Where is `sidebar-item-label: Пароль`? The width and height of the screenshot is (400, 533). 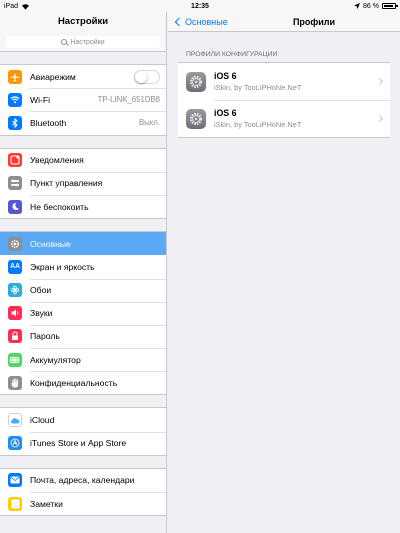
sidebar-item-label: Пароль is located at coordinates (45, 336).